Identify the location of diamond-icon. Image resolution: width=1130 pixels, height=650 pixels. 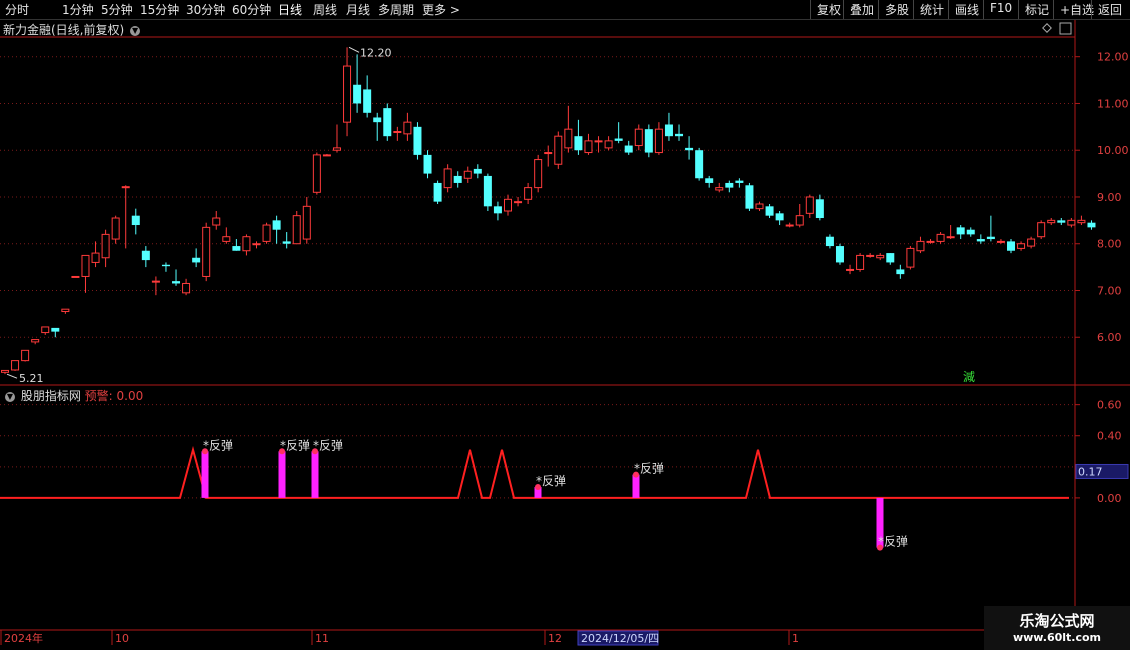
(1047, 28).